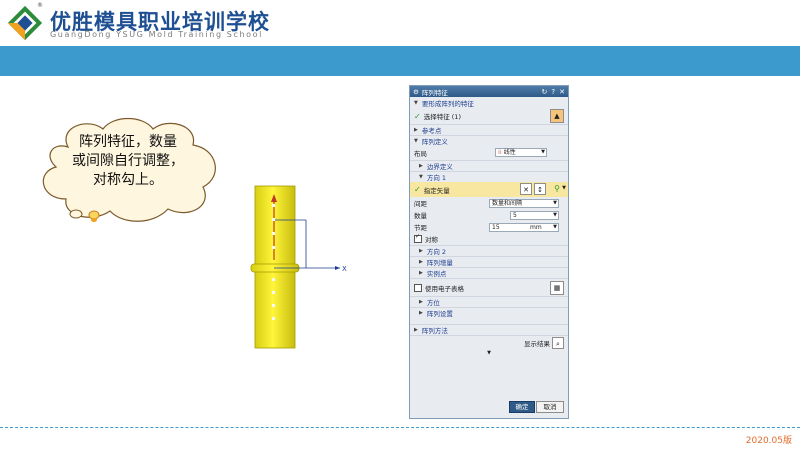 This screenshot has width=800, height=450. Describe the element at coordinates (545, 92) in the screenshot. I see `reset-button: ↻` at that location.